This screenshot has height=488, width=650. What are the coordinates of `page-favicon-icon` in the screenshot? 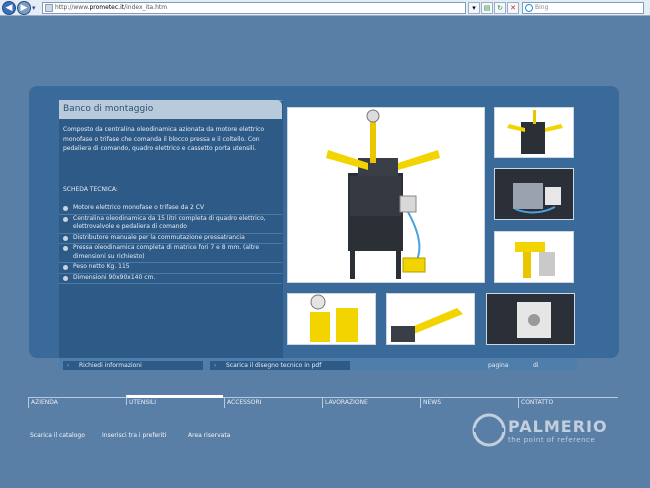 It's located at (49, 8).